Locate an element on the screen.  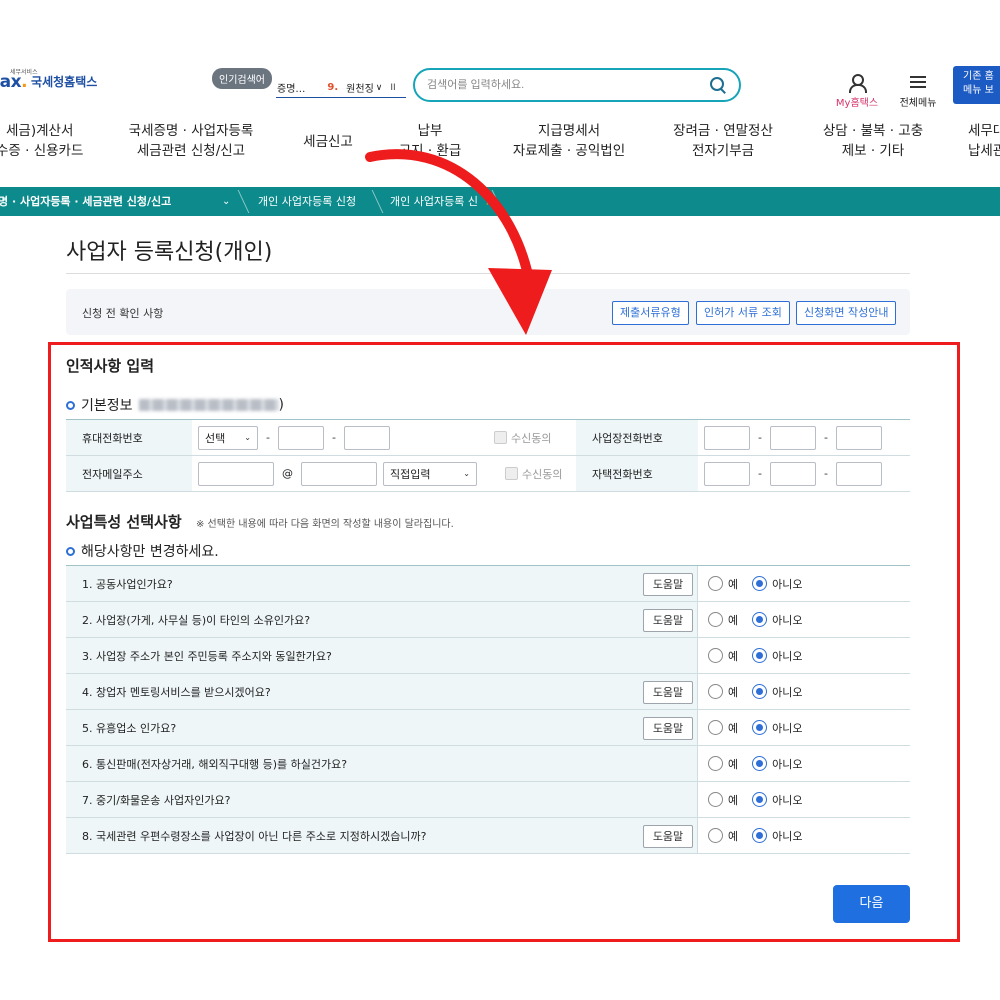
search-icon is located at coordinates (718, 85).